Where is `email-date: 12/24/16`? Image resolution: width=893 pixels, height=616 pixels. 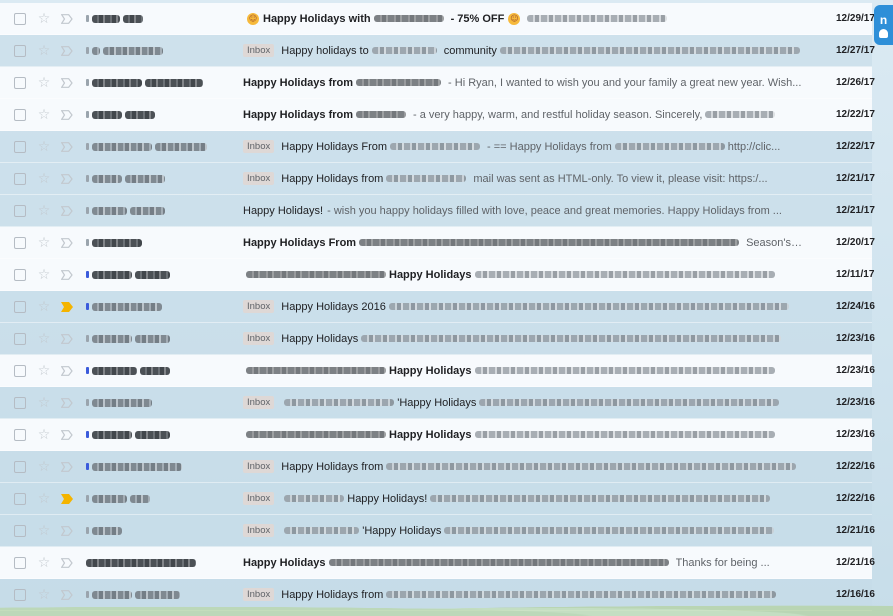
email-date: 12/24/16 is located at coordinates (855, 306).